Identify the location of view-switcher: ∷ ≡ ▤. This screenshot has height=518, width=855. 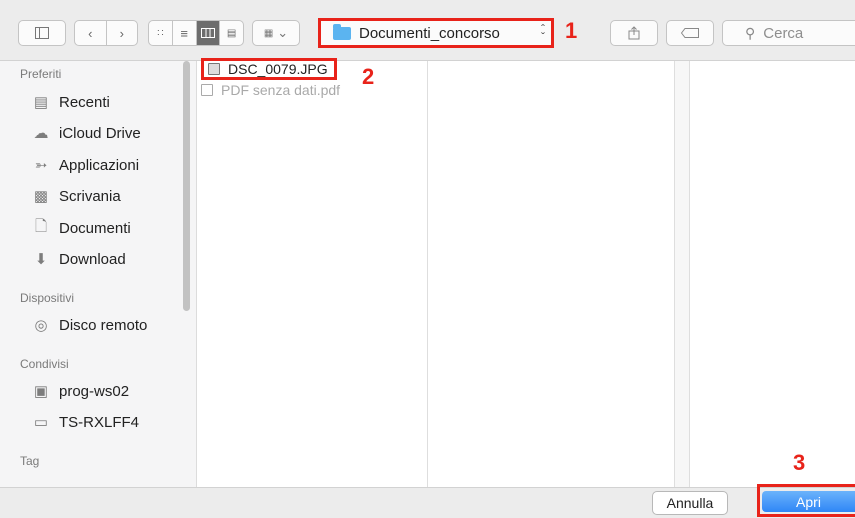
(196, 33).